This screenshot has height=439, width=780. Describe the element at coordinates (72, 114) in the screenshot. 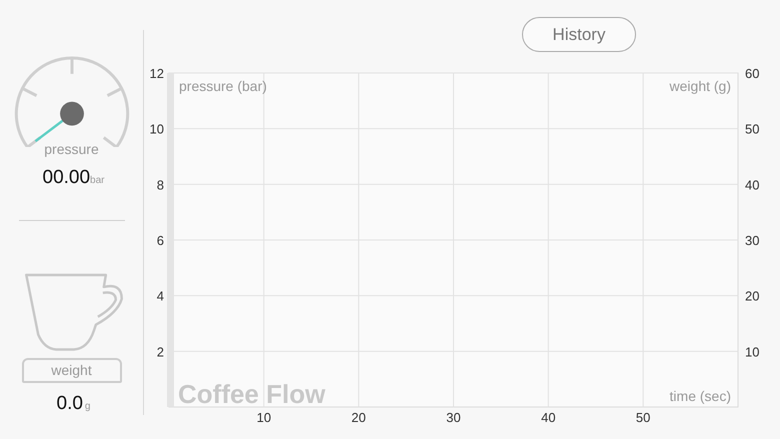

I see `needle-hub` at that location.